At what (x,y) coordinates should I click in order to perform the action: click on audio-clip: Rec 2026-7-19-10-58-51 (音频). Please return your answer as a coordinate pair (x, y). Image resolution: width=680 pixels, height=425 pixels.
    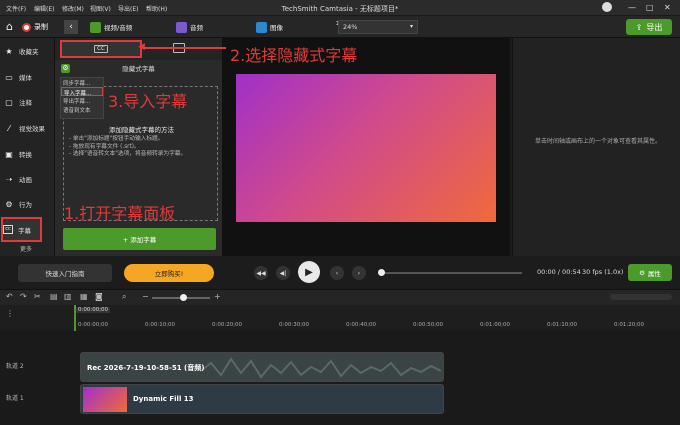
    Looking at the image, I should click on (262, 367).